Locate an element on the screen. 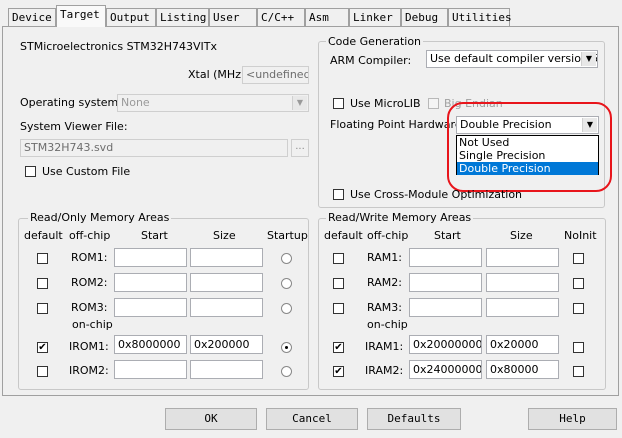 This screenshot has width=622, height=438. rom1-default-checkbox is located at coordinates (42, 258).